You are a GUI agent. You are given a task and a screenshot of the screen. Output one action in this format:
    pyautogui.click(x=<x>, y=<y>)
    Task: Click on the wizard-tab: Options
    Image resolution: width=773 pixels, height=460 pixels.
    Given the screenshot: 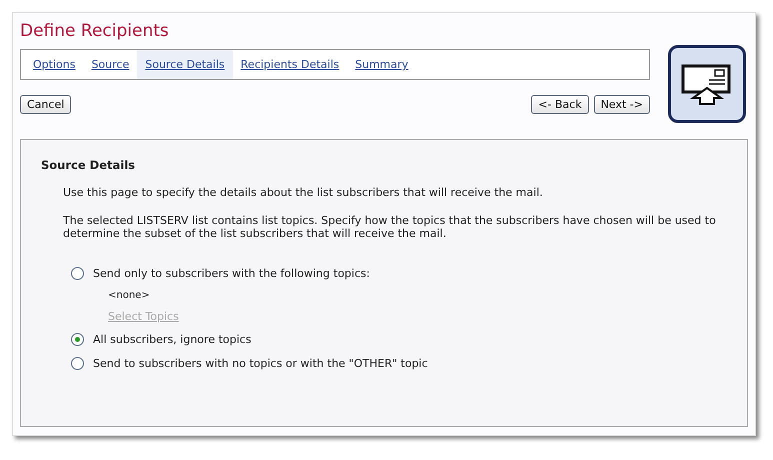 What is the action you would take?
    pyautogui.click(x=54, y=64)
    